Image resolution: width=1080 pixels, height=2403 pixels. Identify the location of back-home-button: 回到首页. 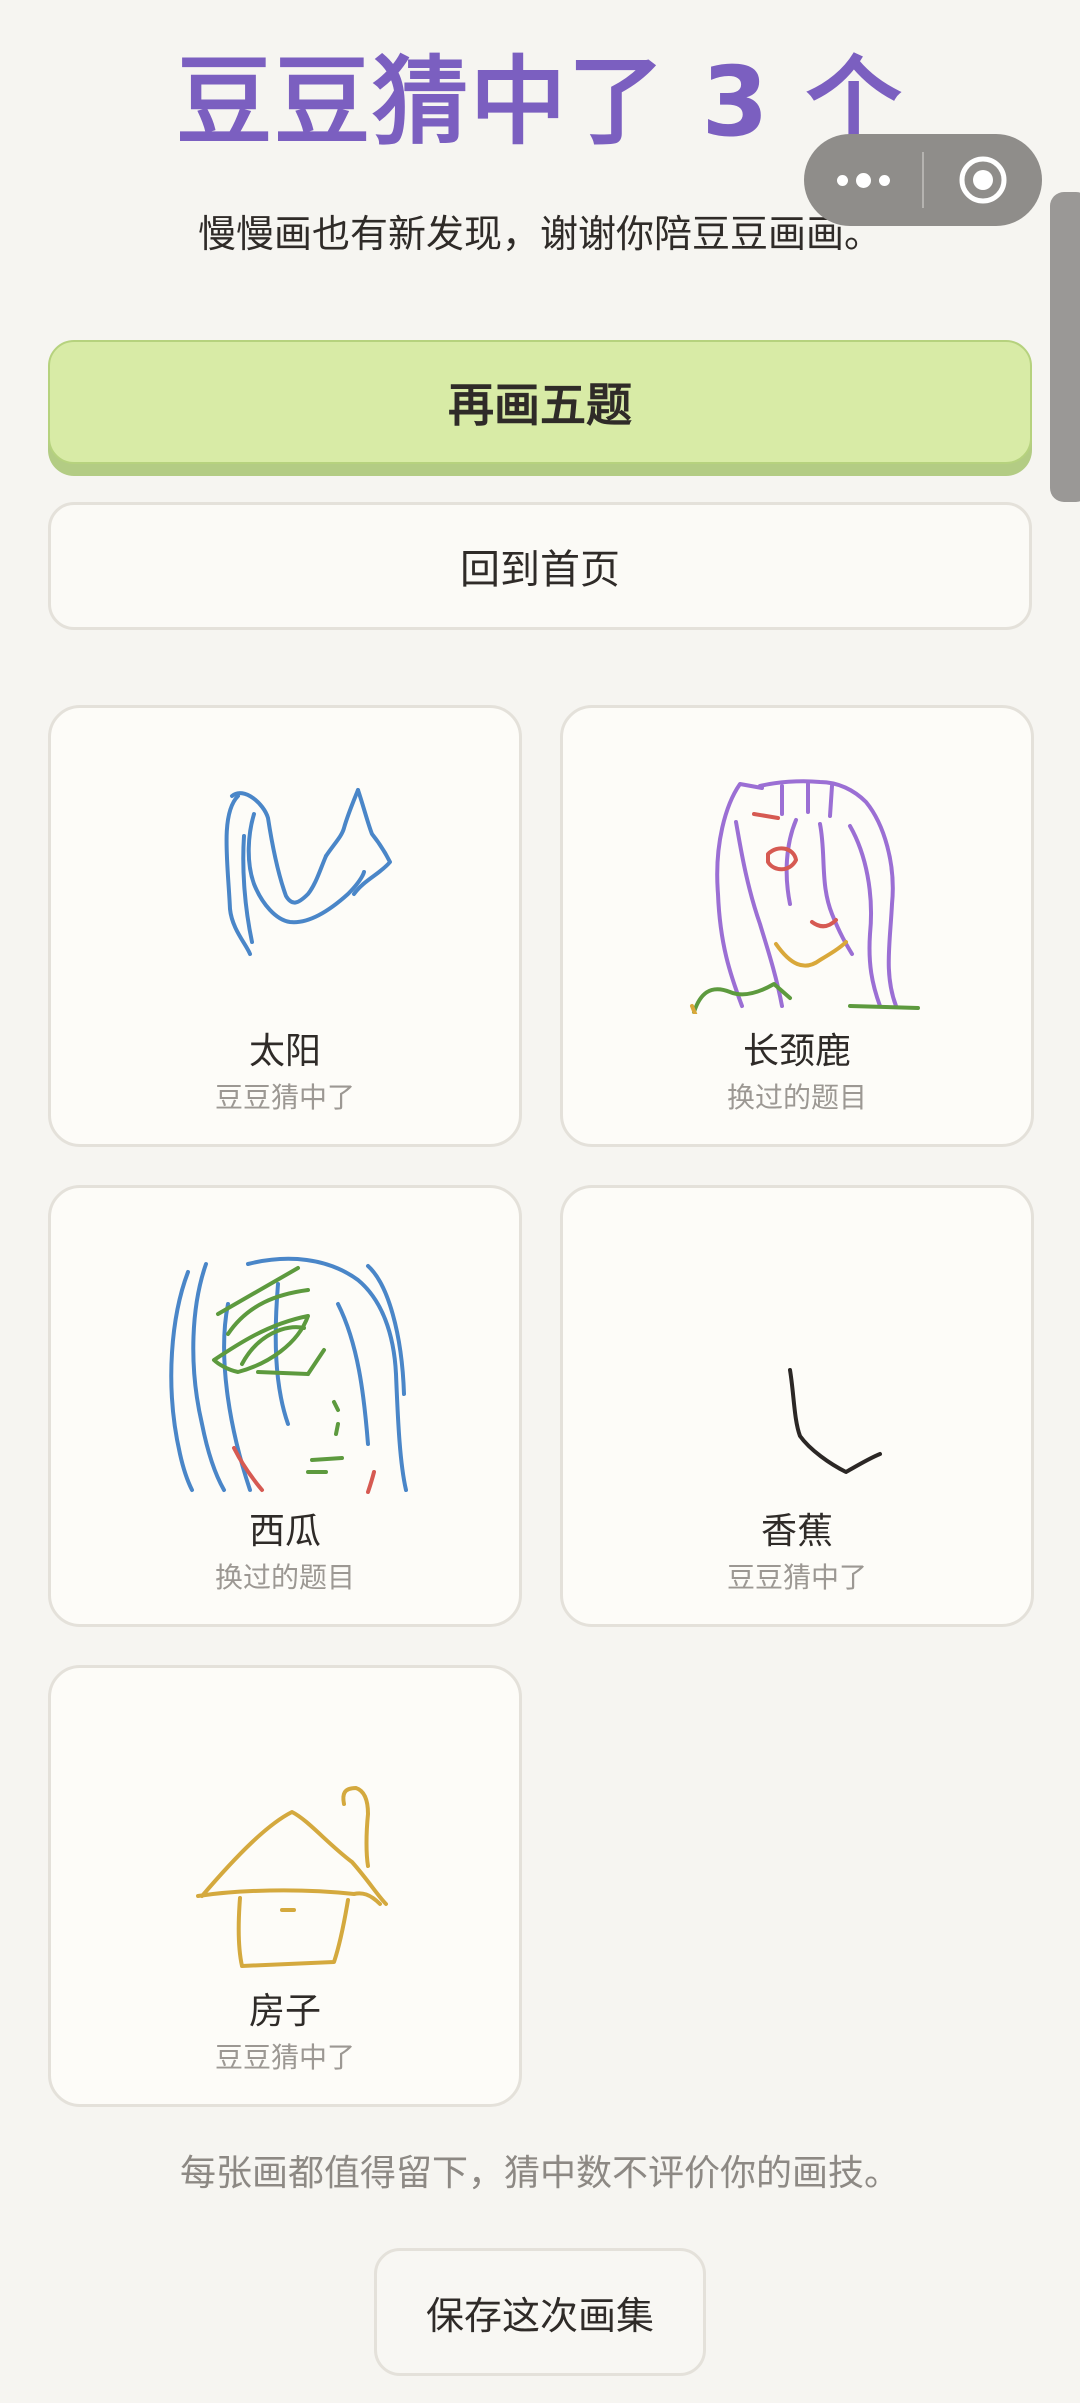
(540, 566).